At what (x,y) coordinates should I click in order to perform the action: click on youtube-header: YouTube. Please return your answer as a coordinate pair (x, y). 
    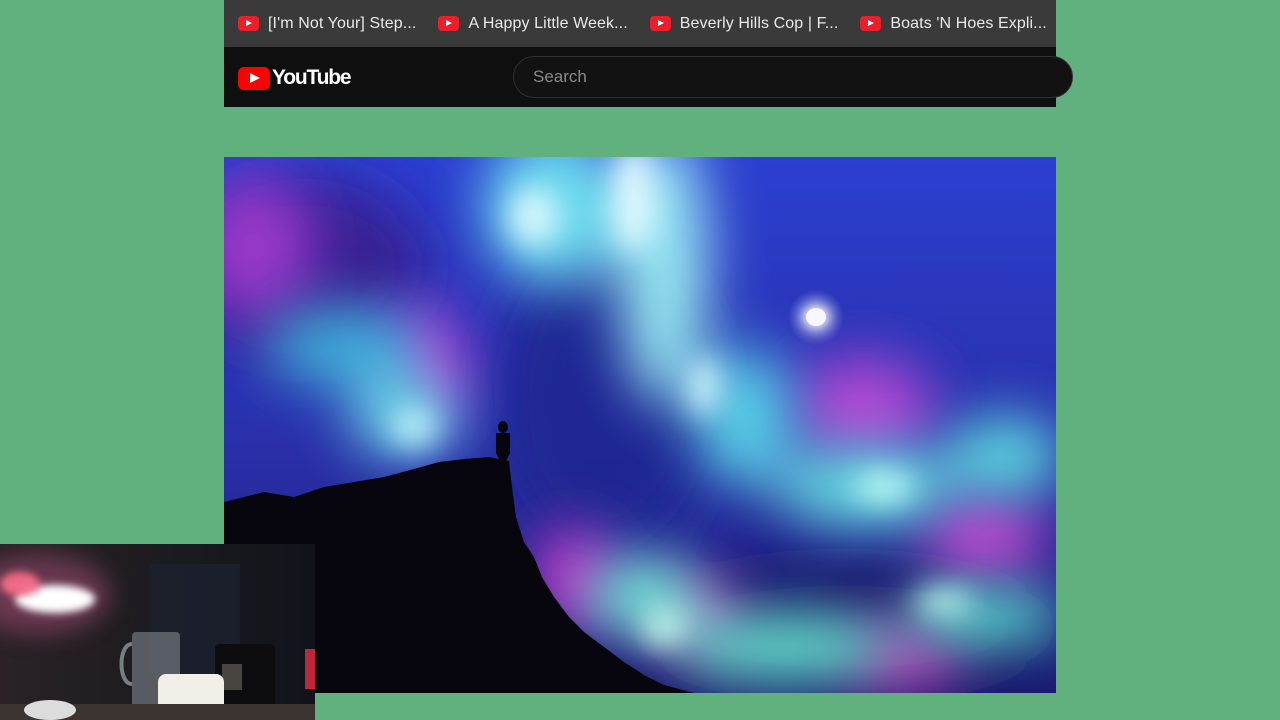
    Looking at the image, I should click on (648, 77).